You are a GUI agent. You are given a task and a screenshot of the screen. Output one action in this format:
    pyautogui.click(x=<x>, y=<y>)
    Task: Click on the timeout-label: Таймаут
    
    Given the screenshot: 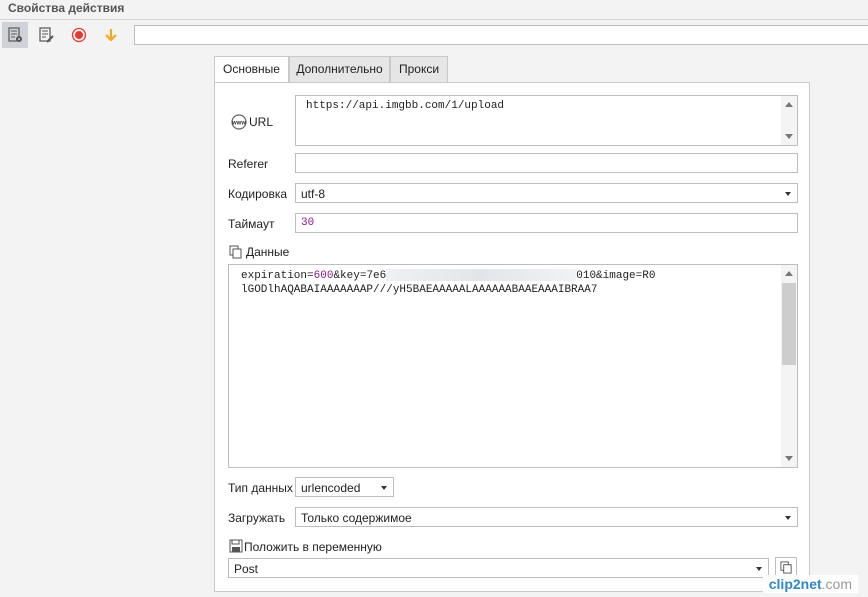 What is the action you would take?
    pyautogui.click(x=251, y=224)
    